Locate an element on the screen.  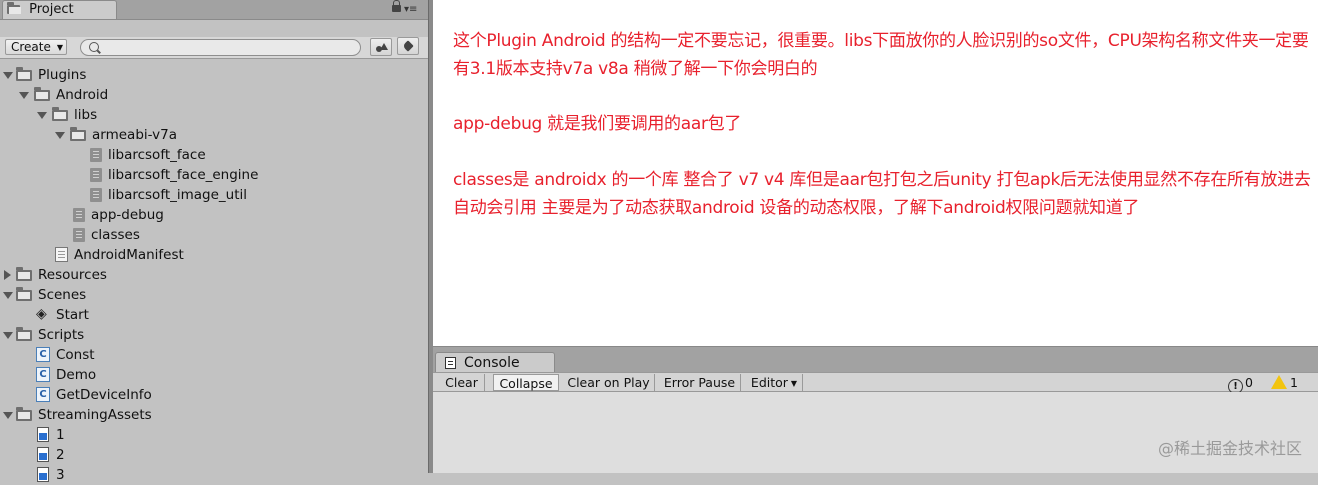
clear-on-play-button: Clear on Play is located at coordinates (609, 382).